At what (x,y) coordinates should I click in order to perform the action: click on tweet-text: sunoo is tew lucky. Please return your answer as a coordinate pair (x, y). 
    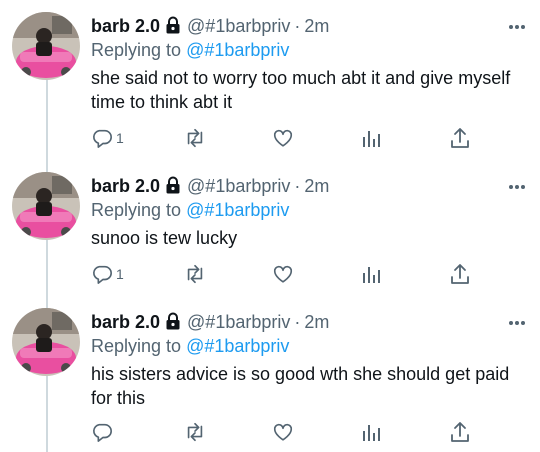
    Looking at the image, I should click on (164, 238).